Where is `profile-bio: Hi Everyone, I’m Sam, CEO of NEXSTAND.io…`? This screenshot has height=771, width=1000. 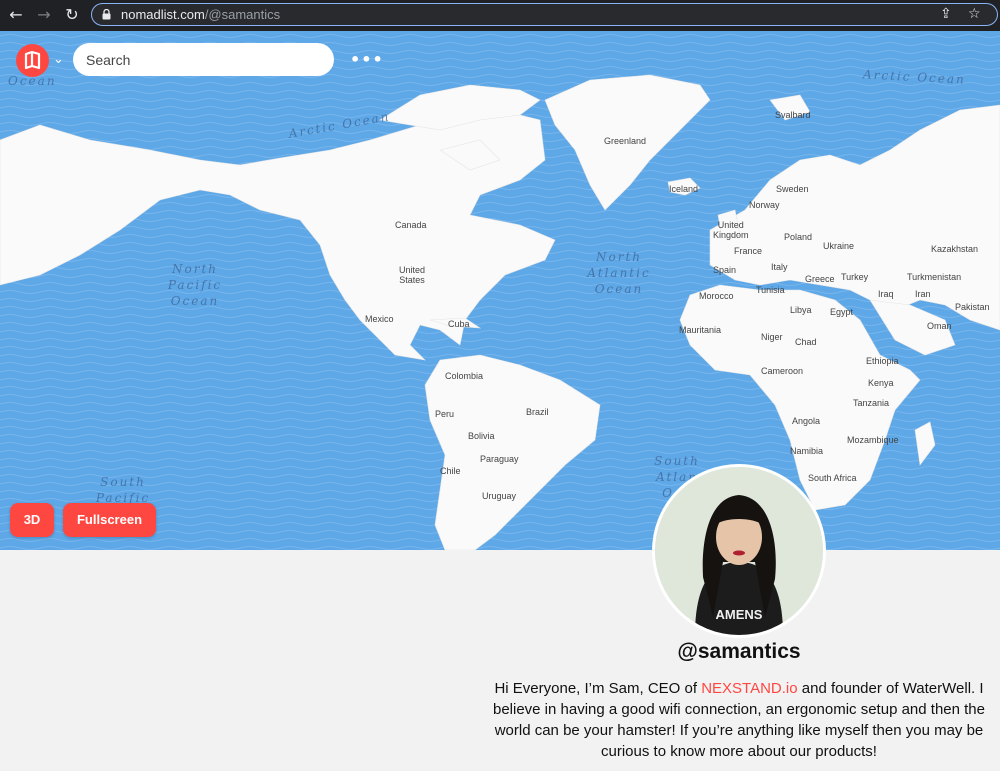 profile-bio: Hi Everyone, I’m Sam, CEO of NEXSTAND.io… is located at coordinates (739, 720).